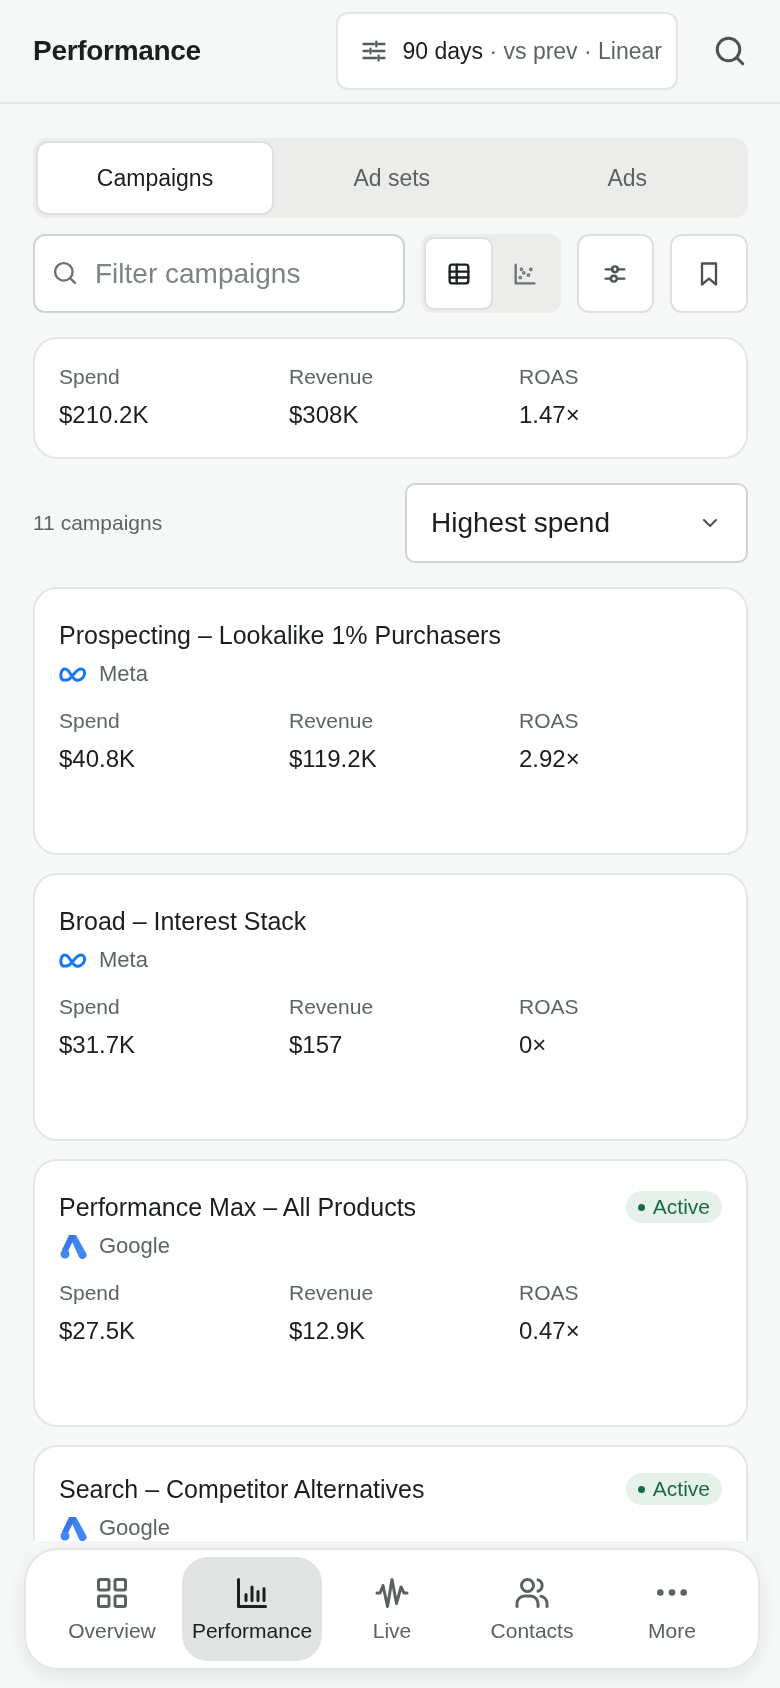 This screenshot has height=1688, width=780. I want to click on stat-value: $27.5K, so click(98, 1331).